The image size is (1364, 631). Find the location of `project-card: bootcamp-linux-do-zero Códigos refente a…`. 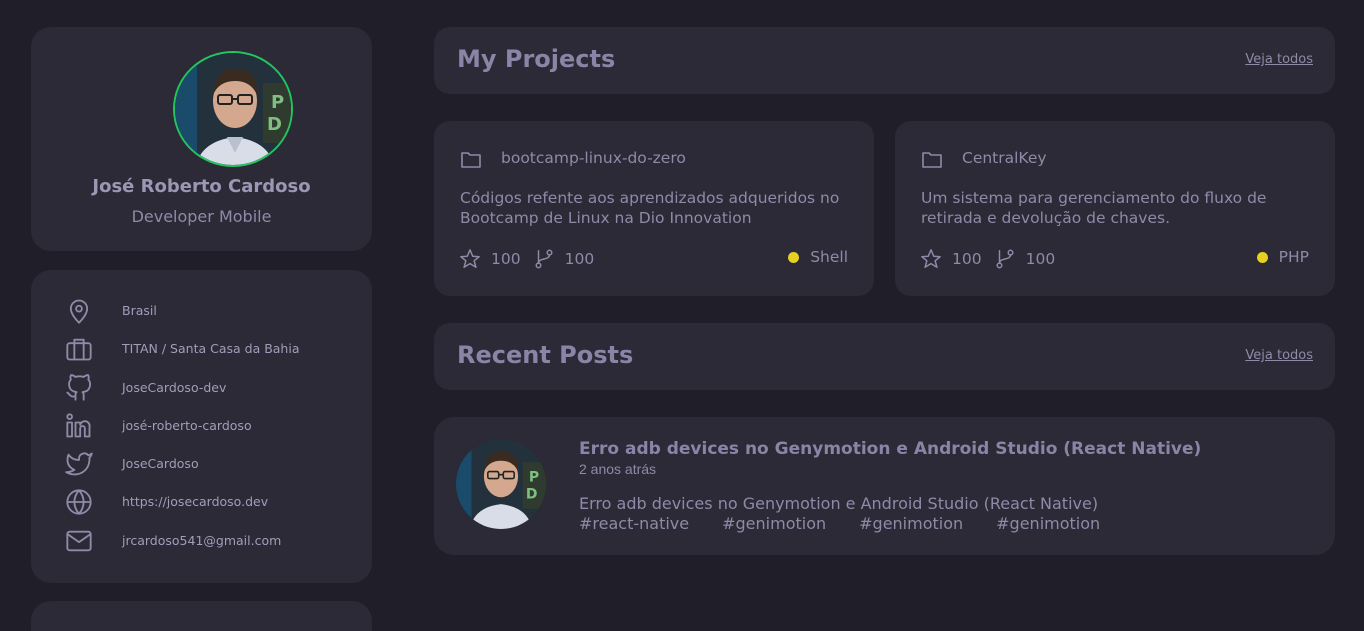

project-card: bootcamp-linux-do-zero Códigos refente a… is located at coordinates (654, 208).